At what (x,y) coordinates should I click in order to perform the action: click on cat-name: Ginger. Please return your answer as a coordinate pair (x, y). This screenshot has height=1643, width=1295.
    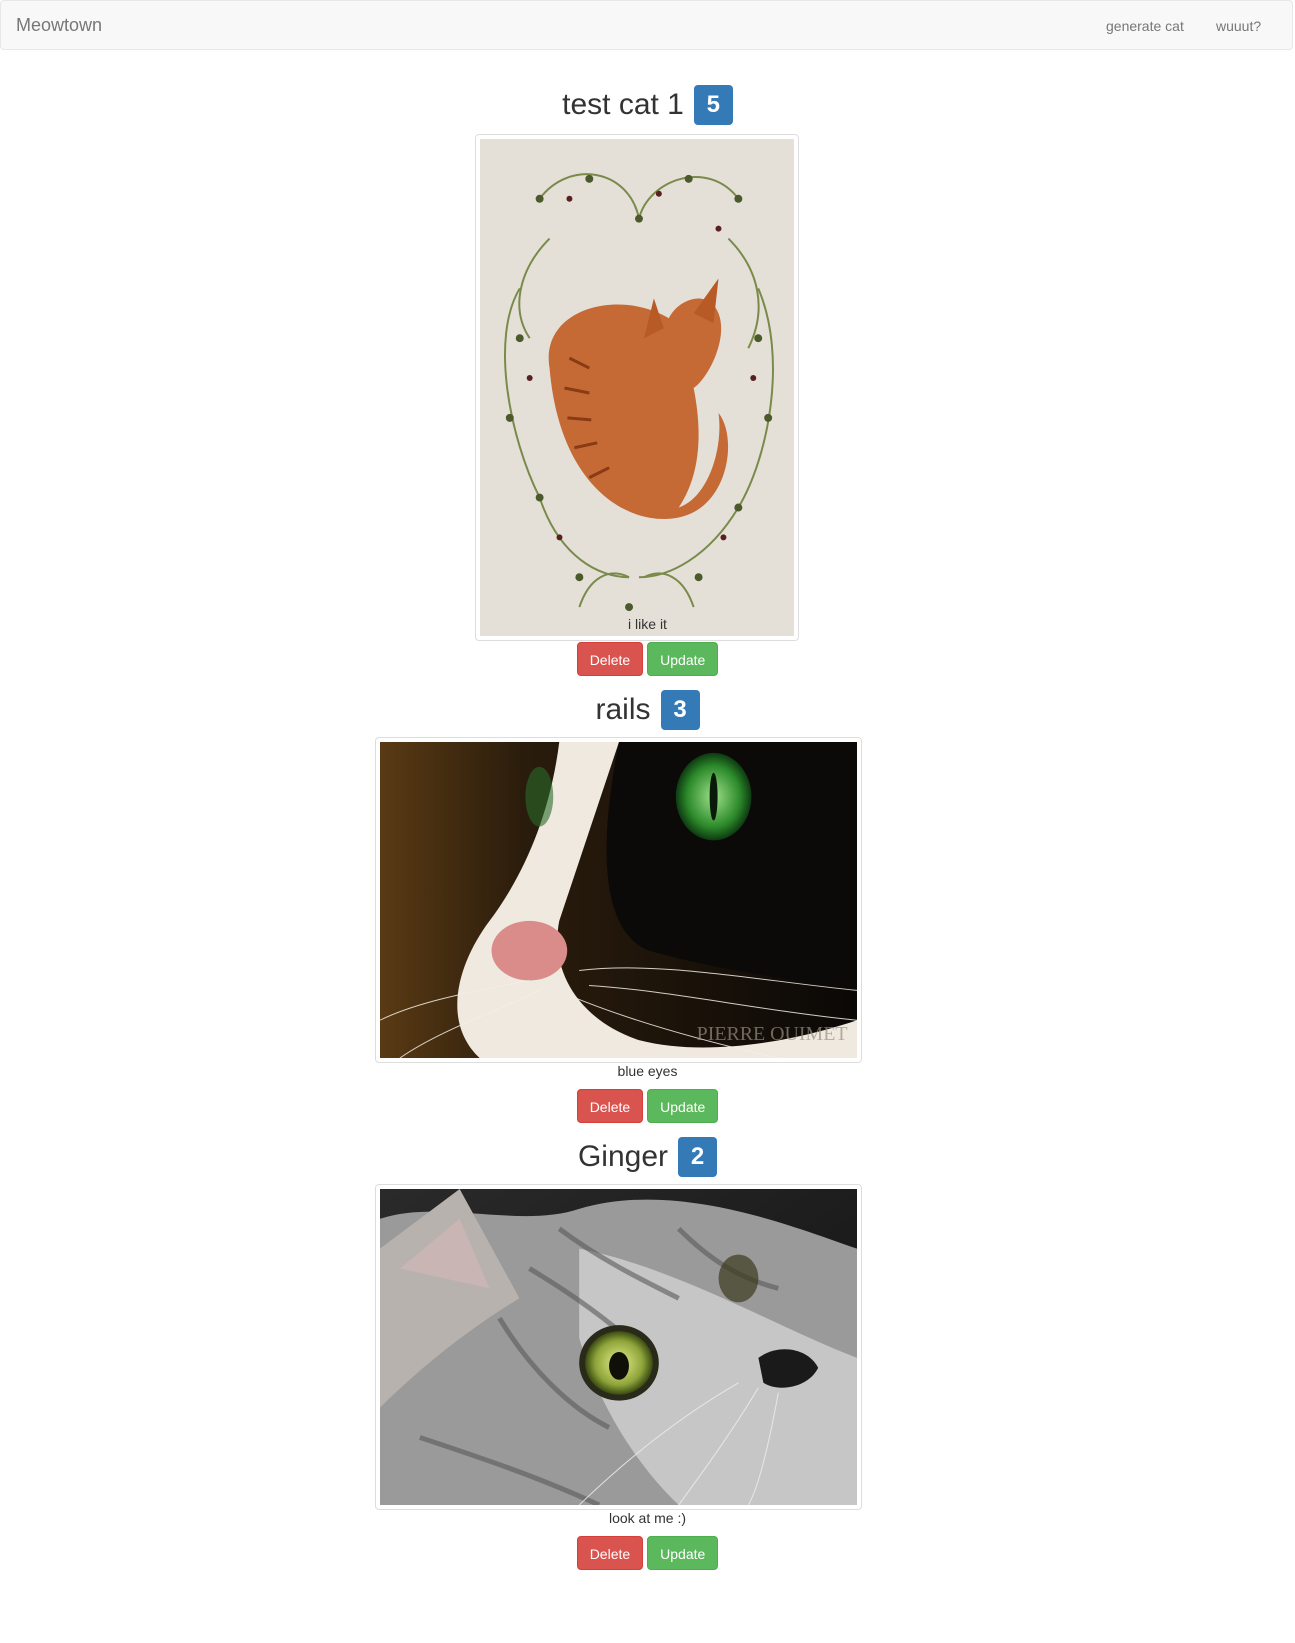
    Looking at the image, I should click on (623, 1156).